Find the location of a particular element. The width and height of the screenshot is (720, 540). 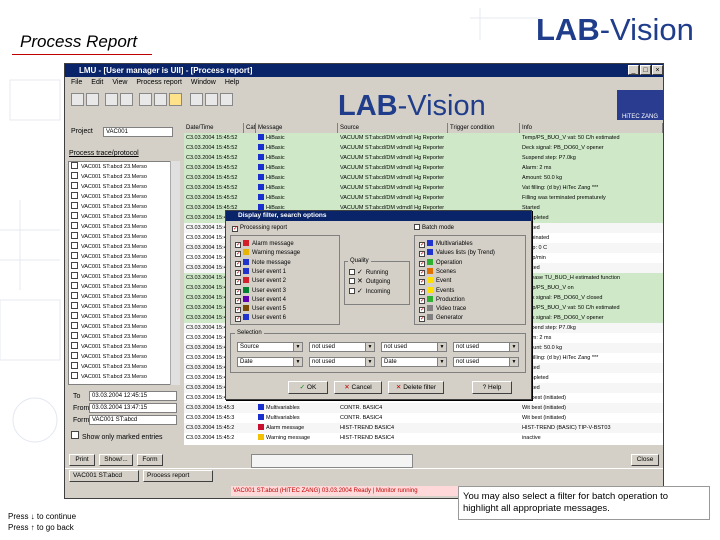

maximize-button: □ is located at coordinates (645, 70).